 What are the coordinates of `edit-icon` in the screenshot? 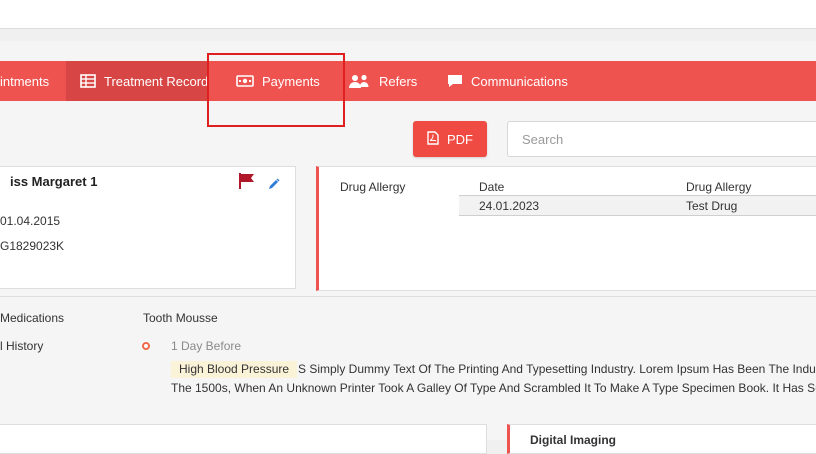 It's located at (274, 186).